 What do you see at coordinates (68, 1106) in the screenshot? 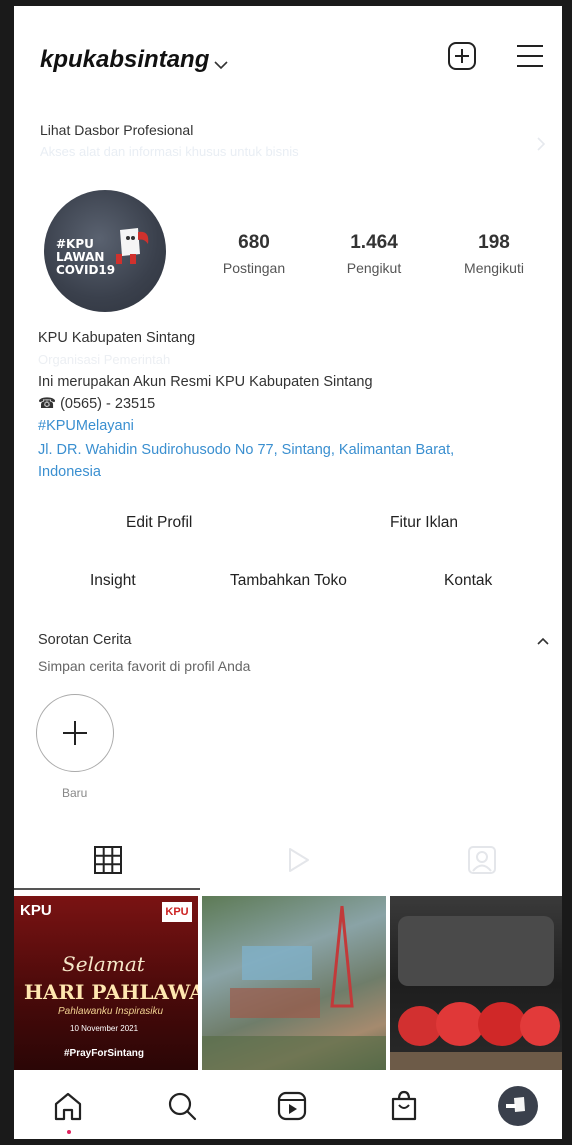
I see `home-icon` at bounding box center [68, 1106].